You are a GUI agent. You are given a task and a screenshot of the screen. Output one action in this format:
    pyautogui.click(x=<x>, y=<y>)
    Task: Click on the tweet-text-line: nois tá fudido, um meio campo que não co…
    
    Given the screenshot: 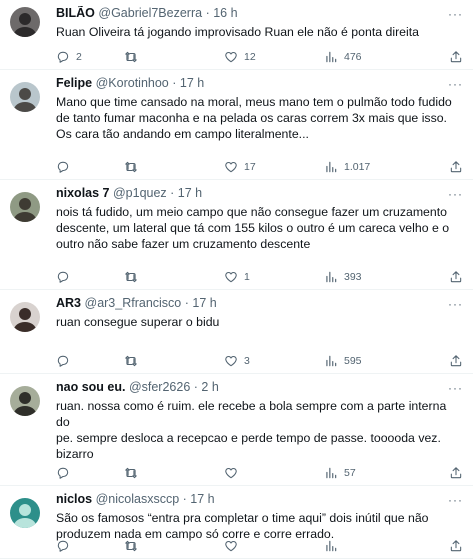 What is the action you would take?
    pyautogui.click(x=251, y=212)
    